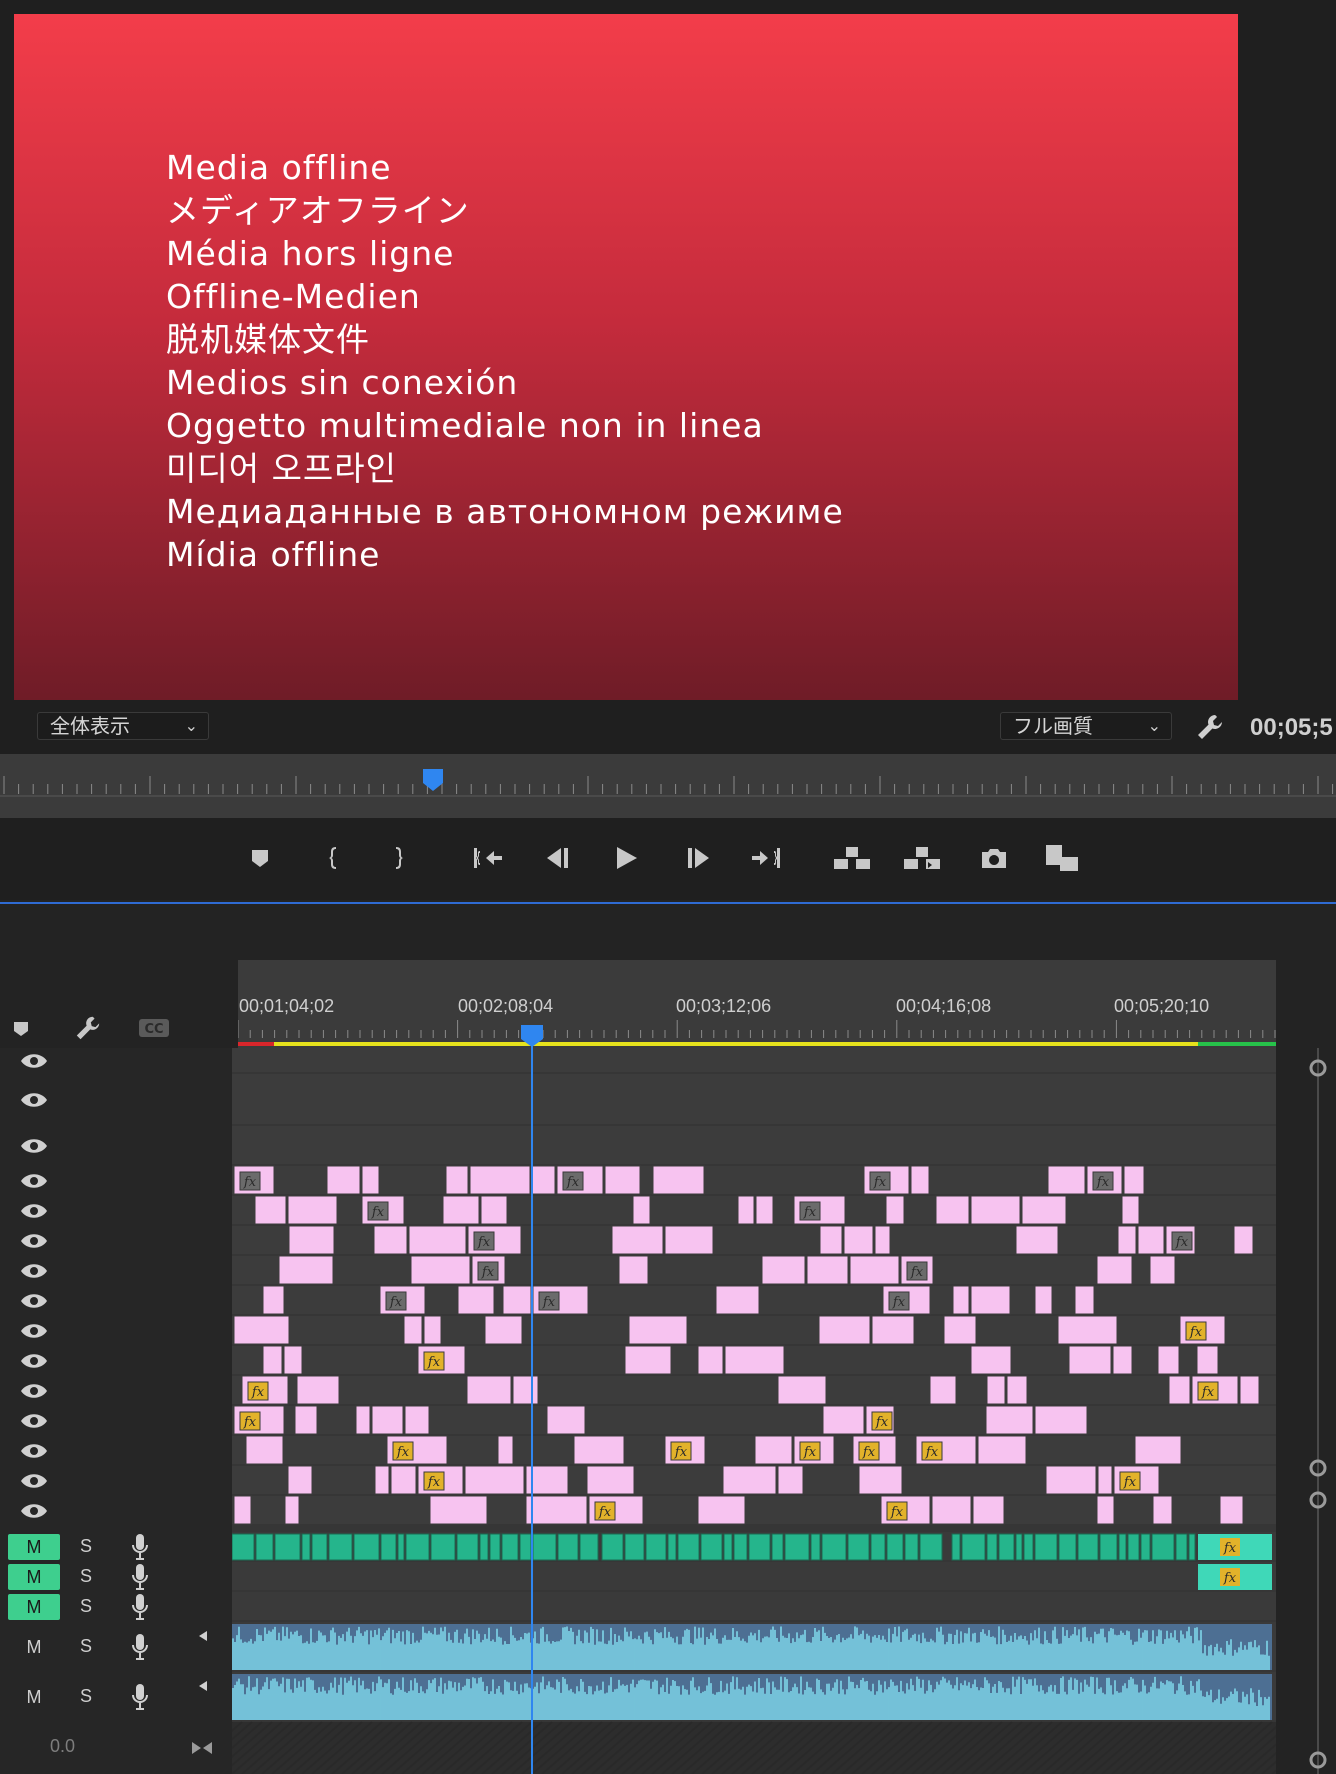 The image size is (1336, 1774). What do you see at coordinates (626, 858) in the screenshot?
I see `play-button` at bounding box center [626, 858].